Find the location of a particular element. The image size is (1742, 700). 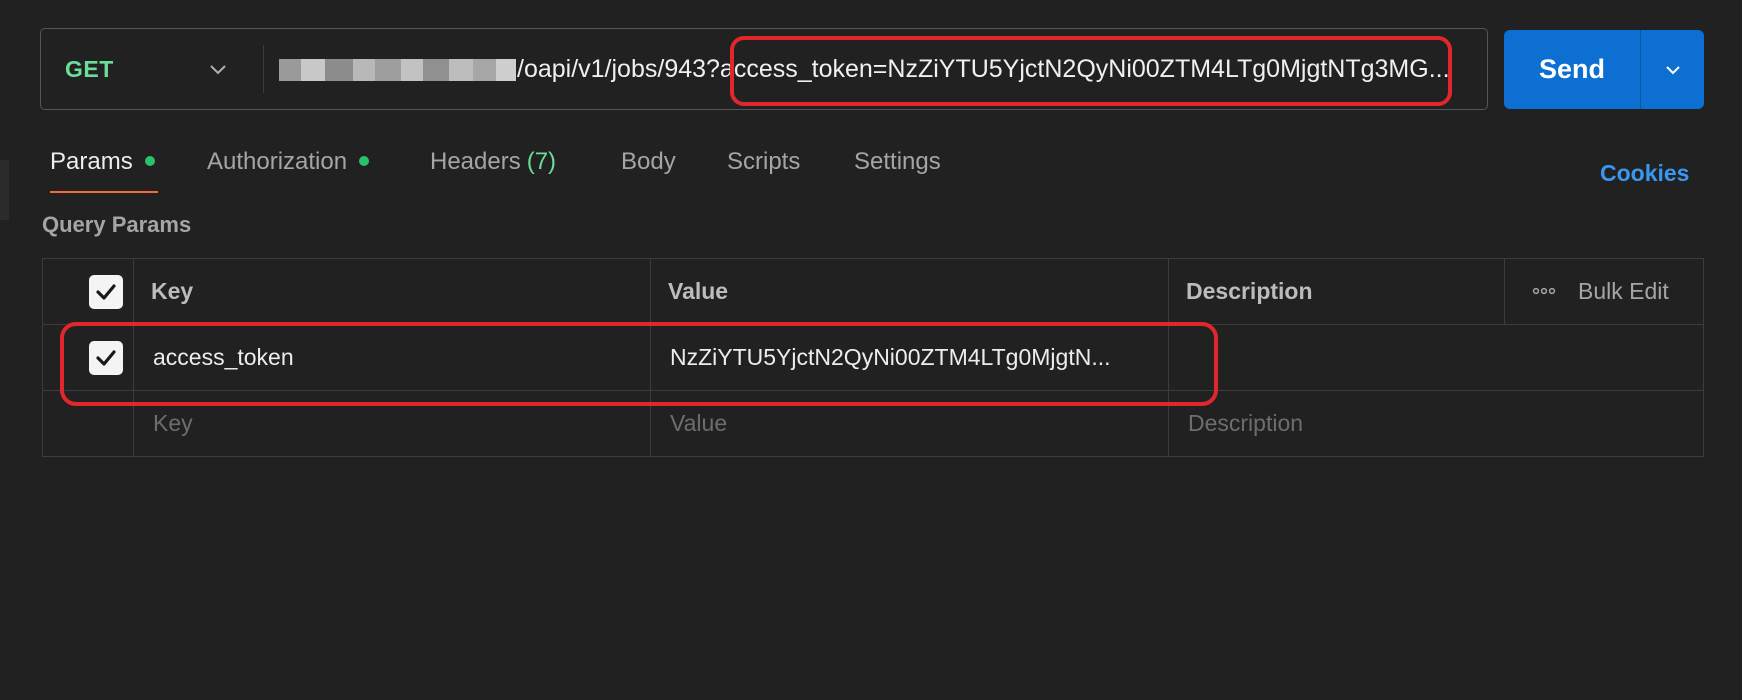

sidebar-edge is located at coordinates (4, 190).